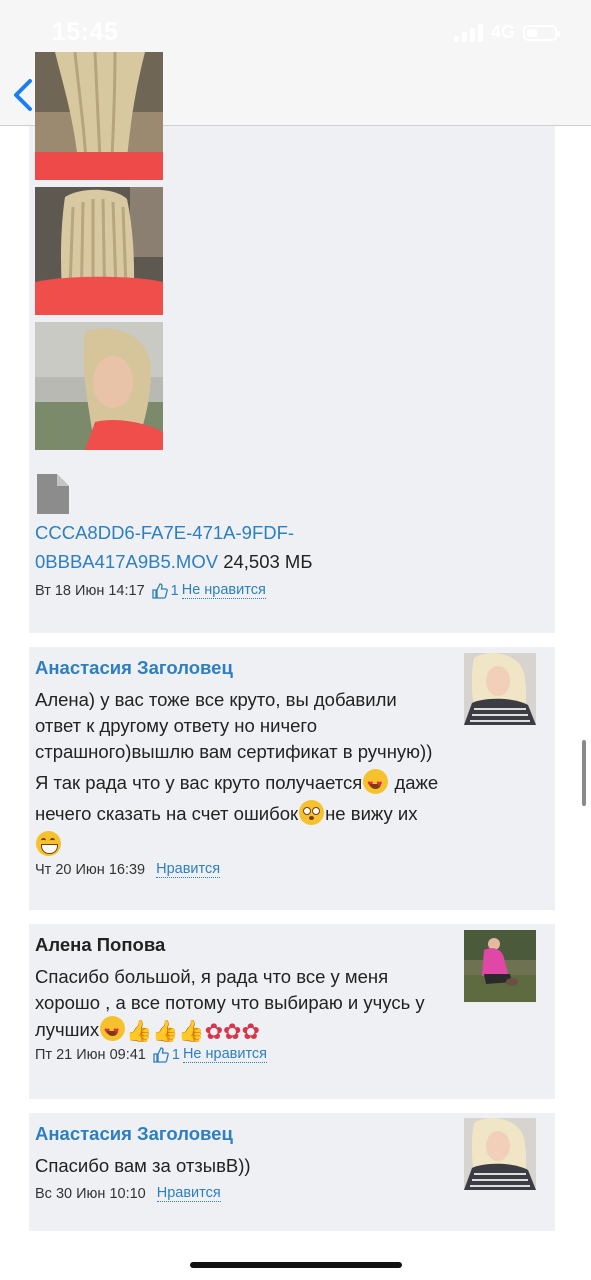  Describe the element at coordinates (584, 773) in the screenshot. I see `scrollbar` at that location.